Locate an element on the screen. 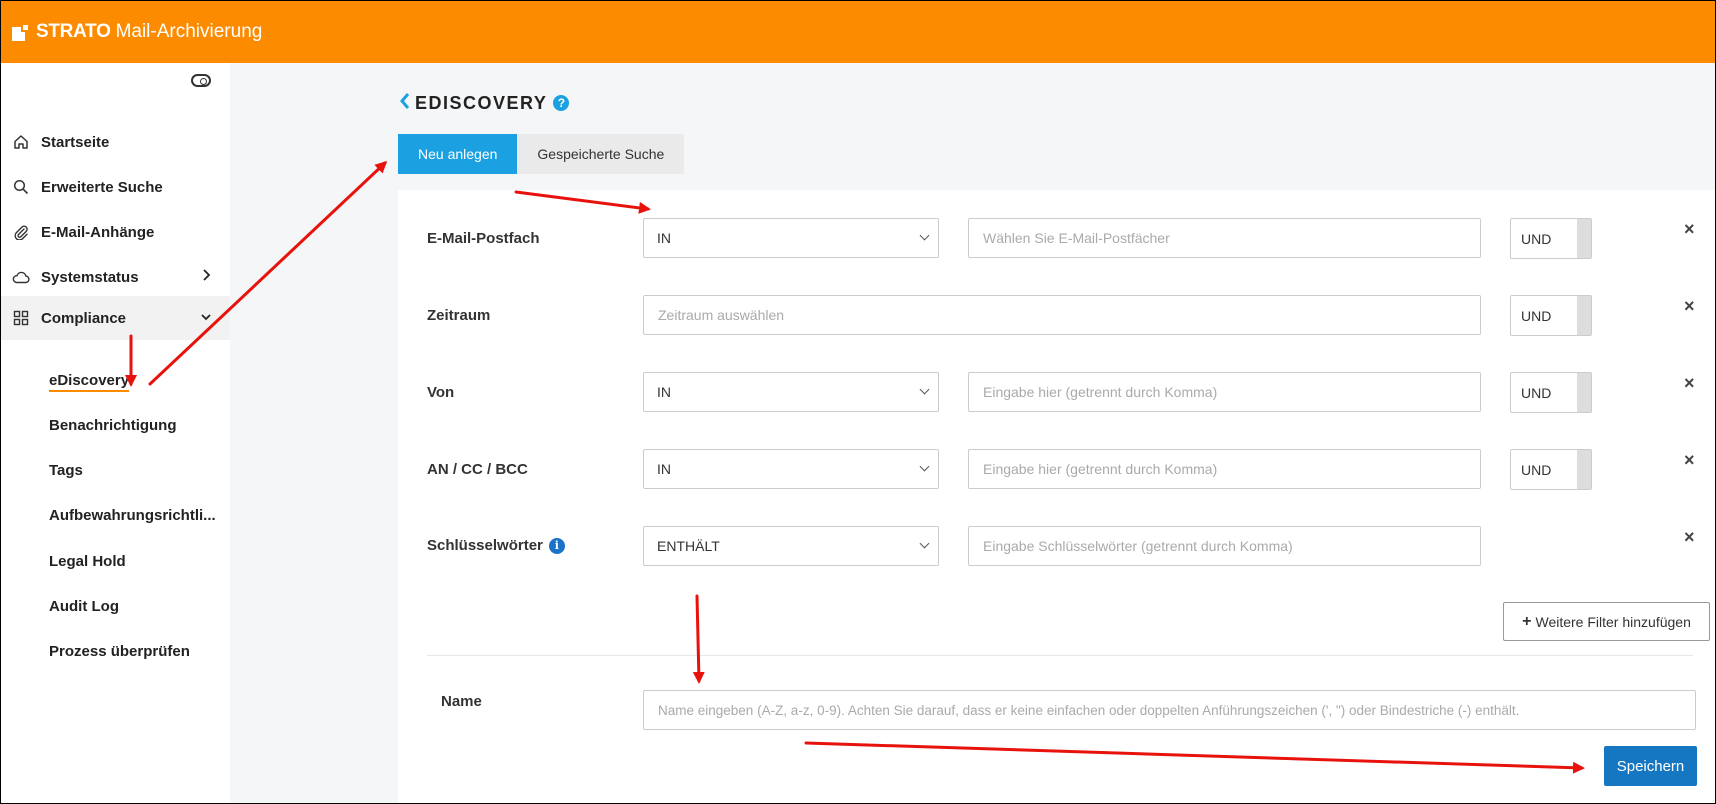 Image resolution: width=1716 pixels, height=804 pixels. von-logic-toggle: UND is located at coordinates (1551, 392).